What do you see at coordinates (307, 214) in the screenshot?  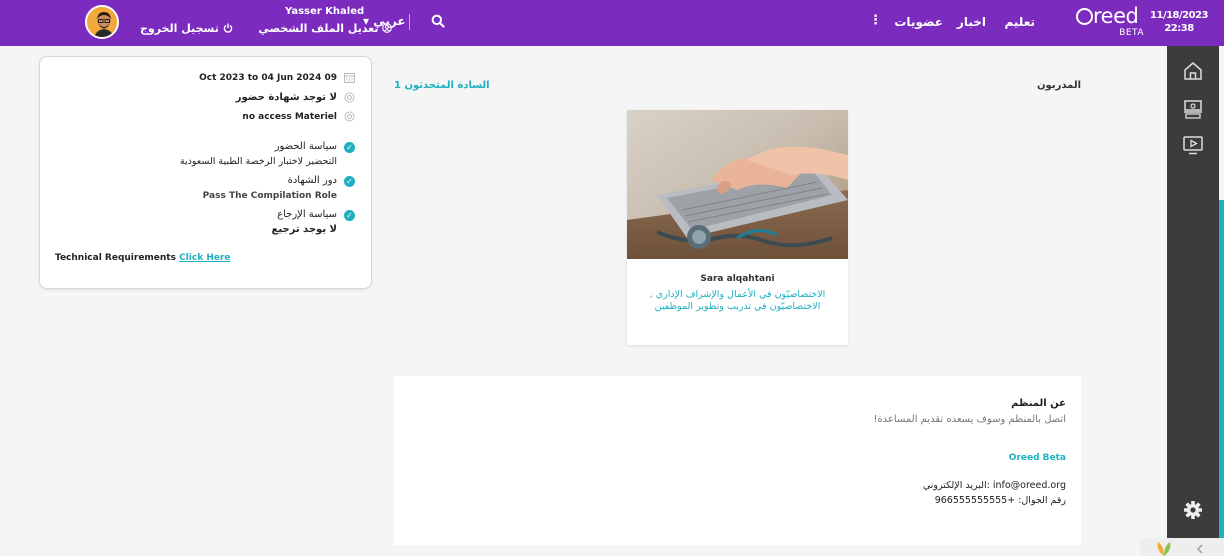 I see `refund-policy-label: سياسة الإرجاع` at bounding box center [307, 214].